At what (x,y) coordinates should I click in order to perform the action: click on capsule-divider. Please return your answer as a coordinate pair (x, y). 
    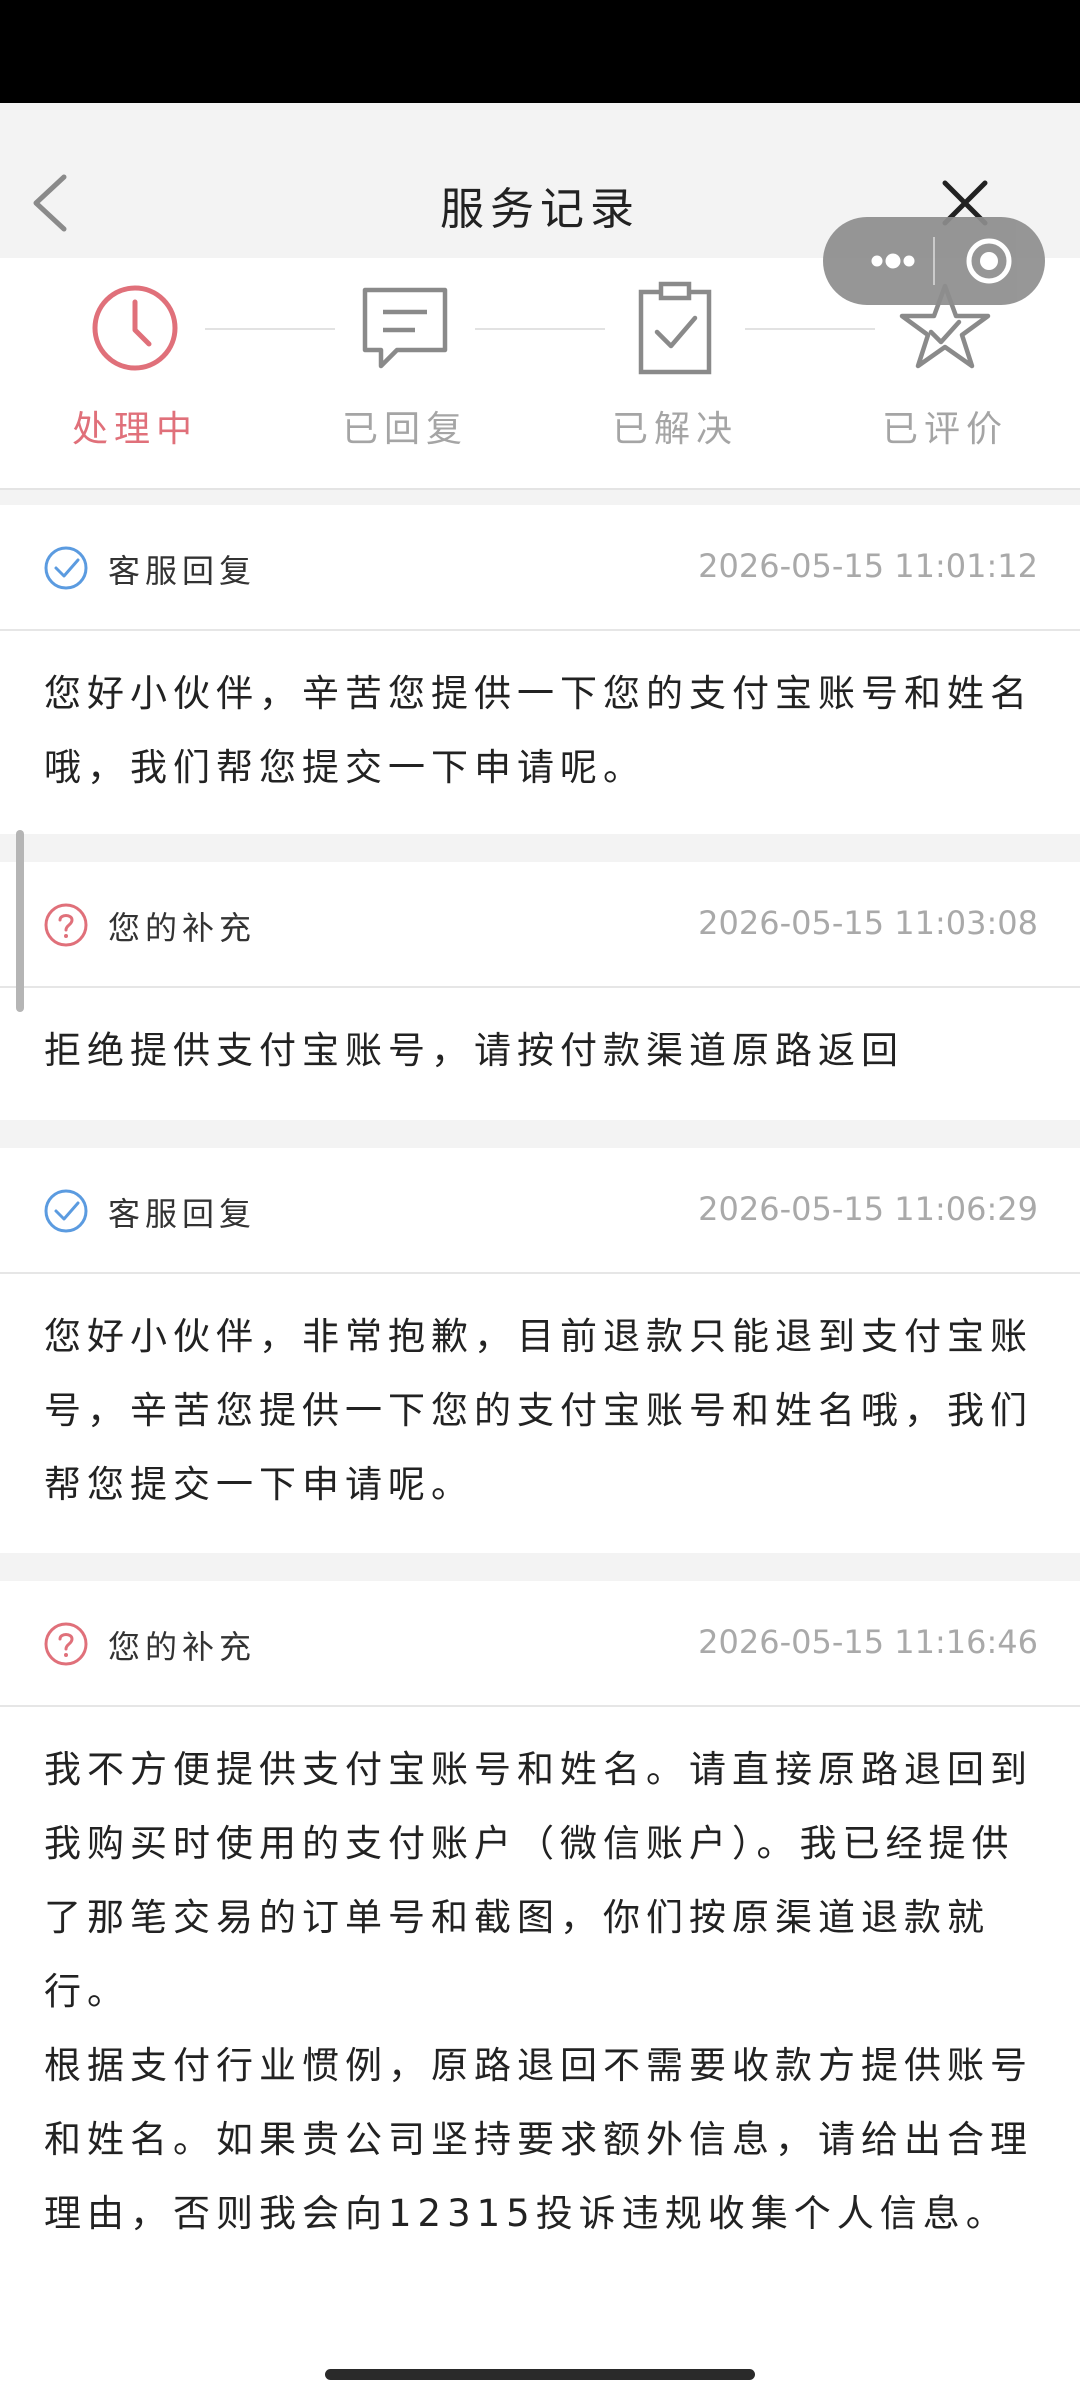
    Looking at the image, I should click on (934, 261).